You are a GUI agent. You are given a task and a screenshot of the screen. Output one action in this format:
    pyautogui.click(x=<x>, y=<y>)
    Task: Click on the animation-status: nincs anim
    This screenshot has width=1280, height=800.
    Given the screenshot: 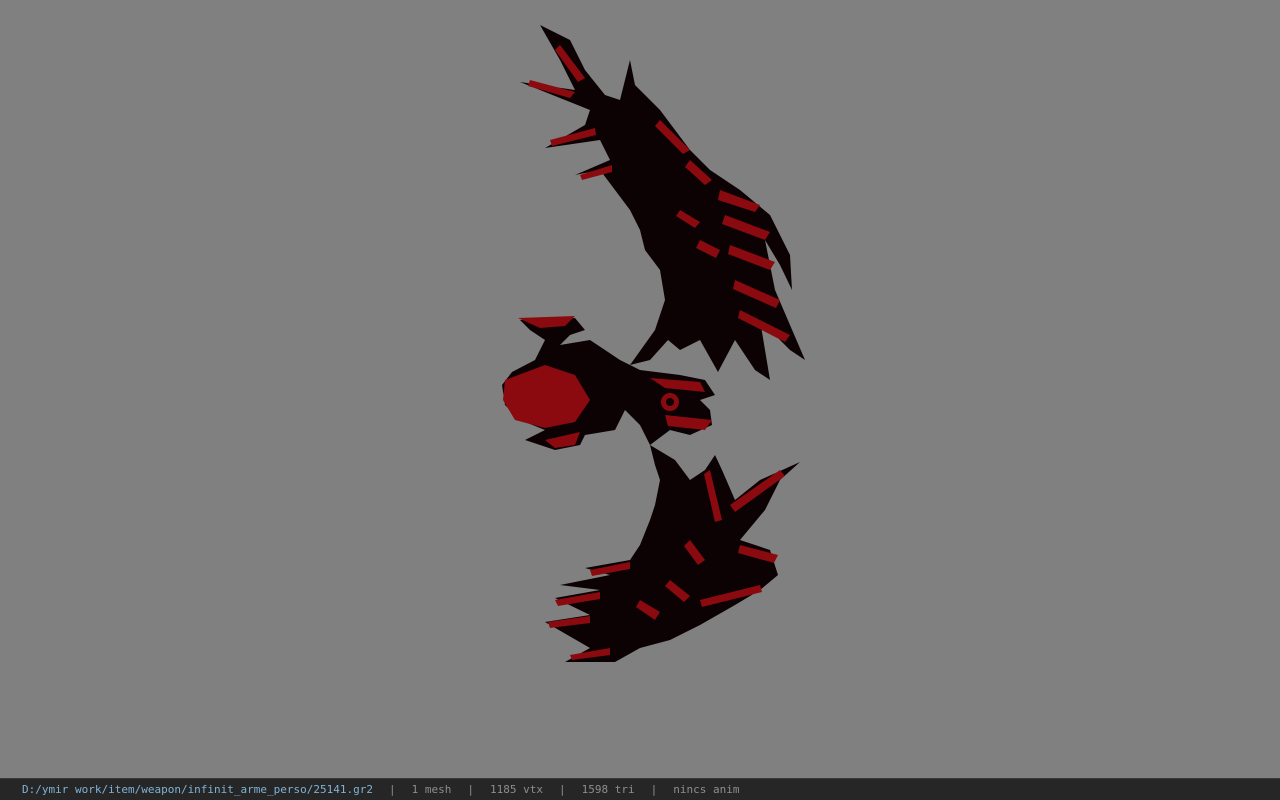 What is the action you would take?
    pyautogui.click(x=706, y=789)
    